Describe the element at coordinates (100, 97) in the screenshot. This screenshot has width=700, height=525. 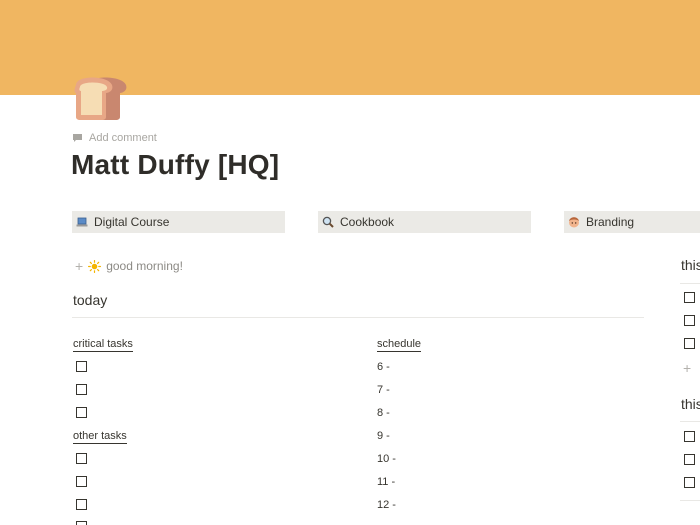
I see `bread-slice-icon` at that location.